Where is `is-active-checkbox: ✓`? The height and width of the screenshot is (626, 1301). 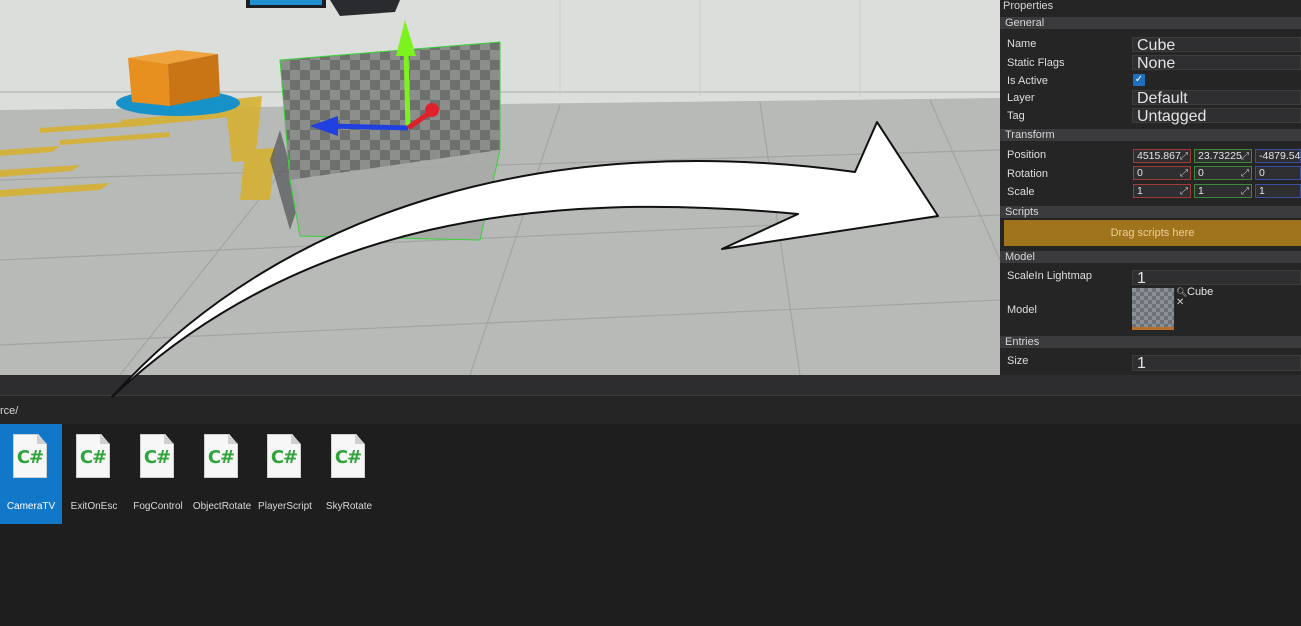
is-active-checkbox: ✓ is located at coordinates (1139, 80).